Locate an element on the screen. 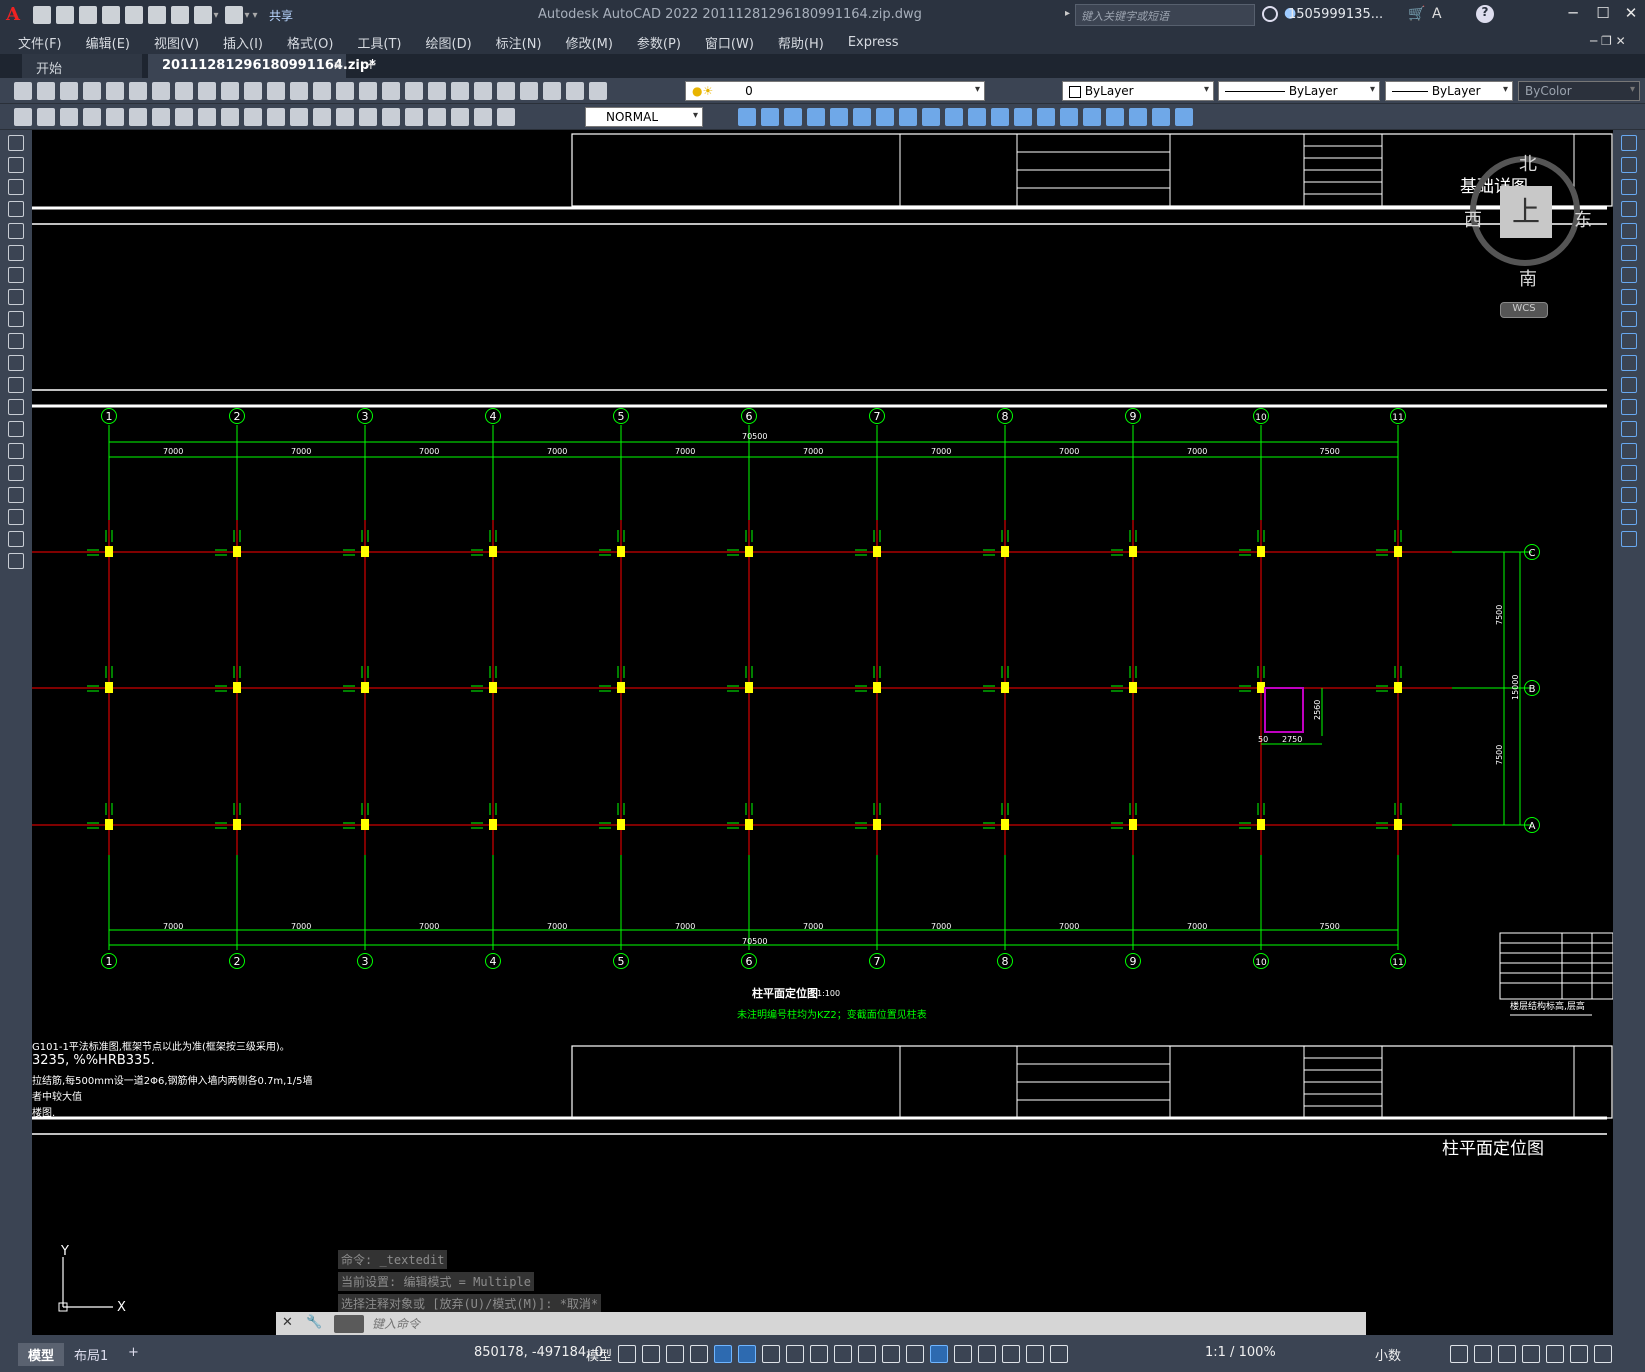 This screenshot has height=1372, width=1645. units-icon is located at coordinates (1459, 1354).